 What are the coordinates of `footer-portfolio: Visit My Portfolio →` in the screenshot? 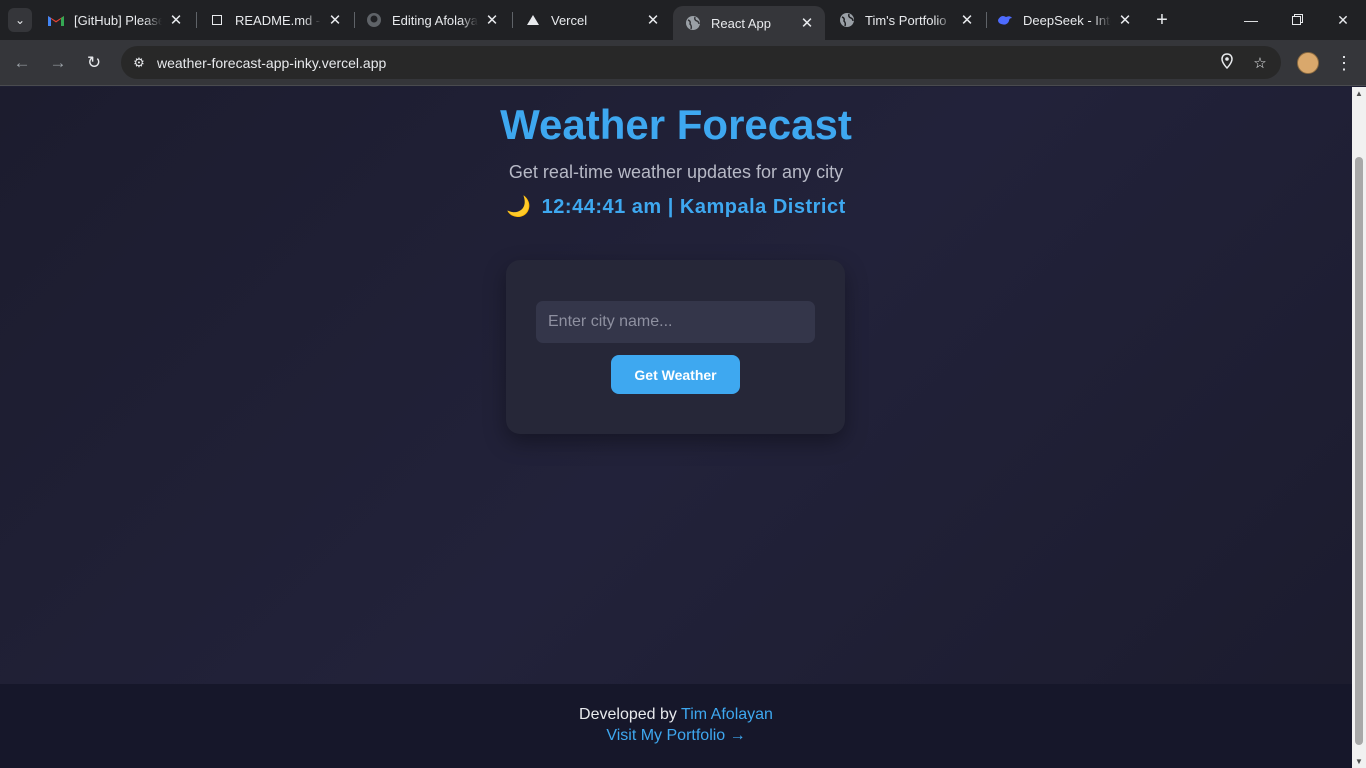 It's located at (676, 736).